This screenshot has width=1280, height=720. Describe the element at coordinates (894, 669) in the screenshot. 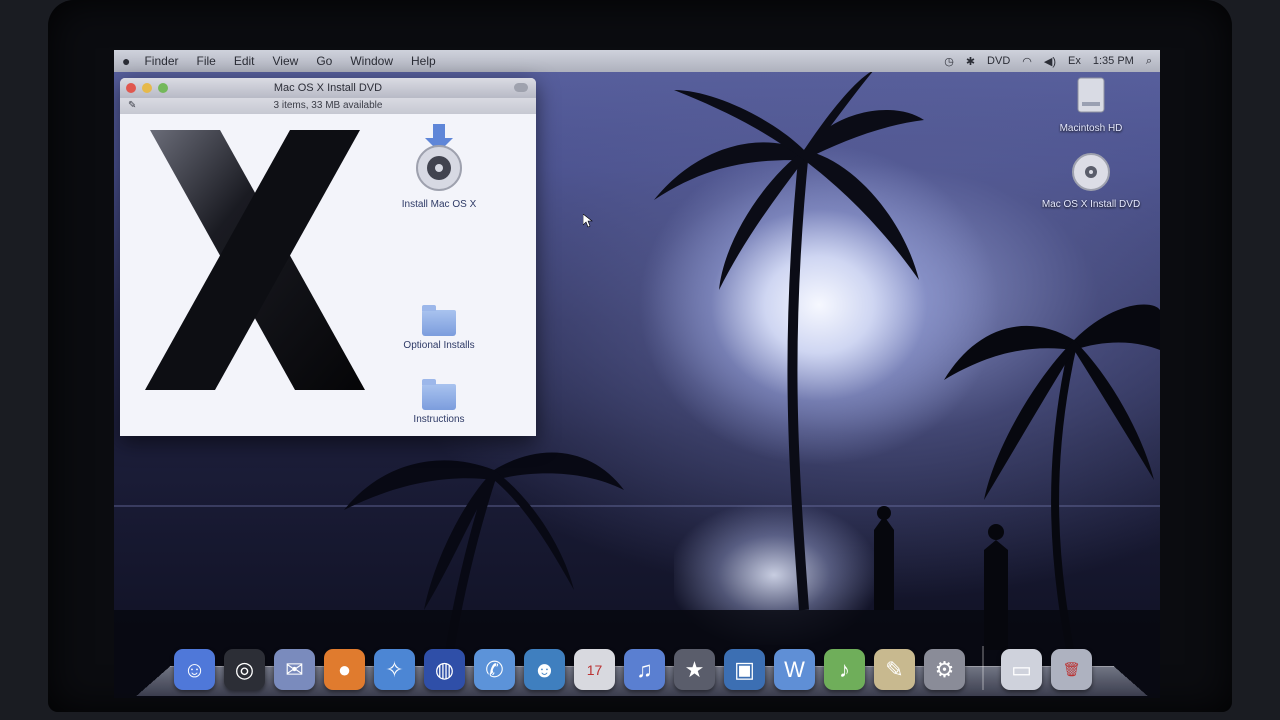

I see `preview-icon: ✎` at that location.